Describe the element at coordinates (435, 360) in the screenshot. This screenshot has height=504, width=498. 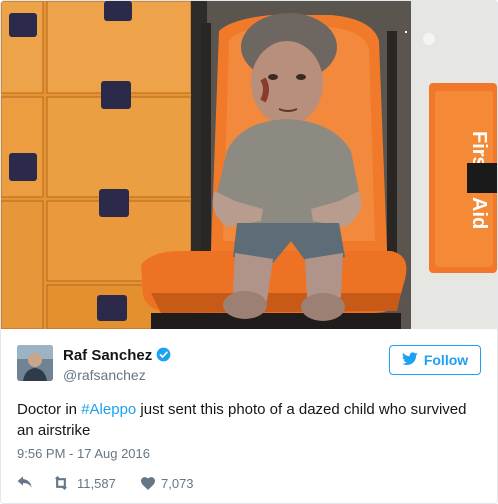
I see `follow-button: Follow` at that location.